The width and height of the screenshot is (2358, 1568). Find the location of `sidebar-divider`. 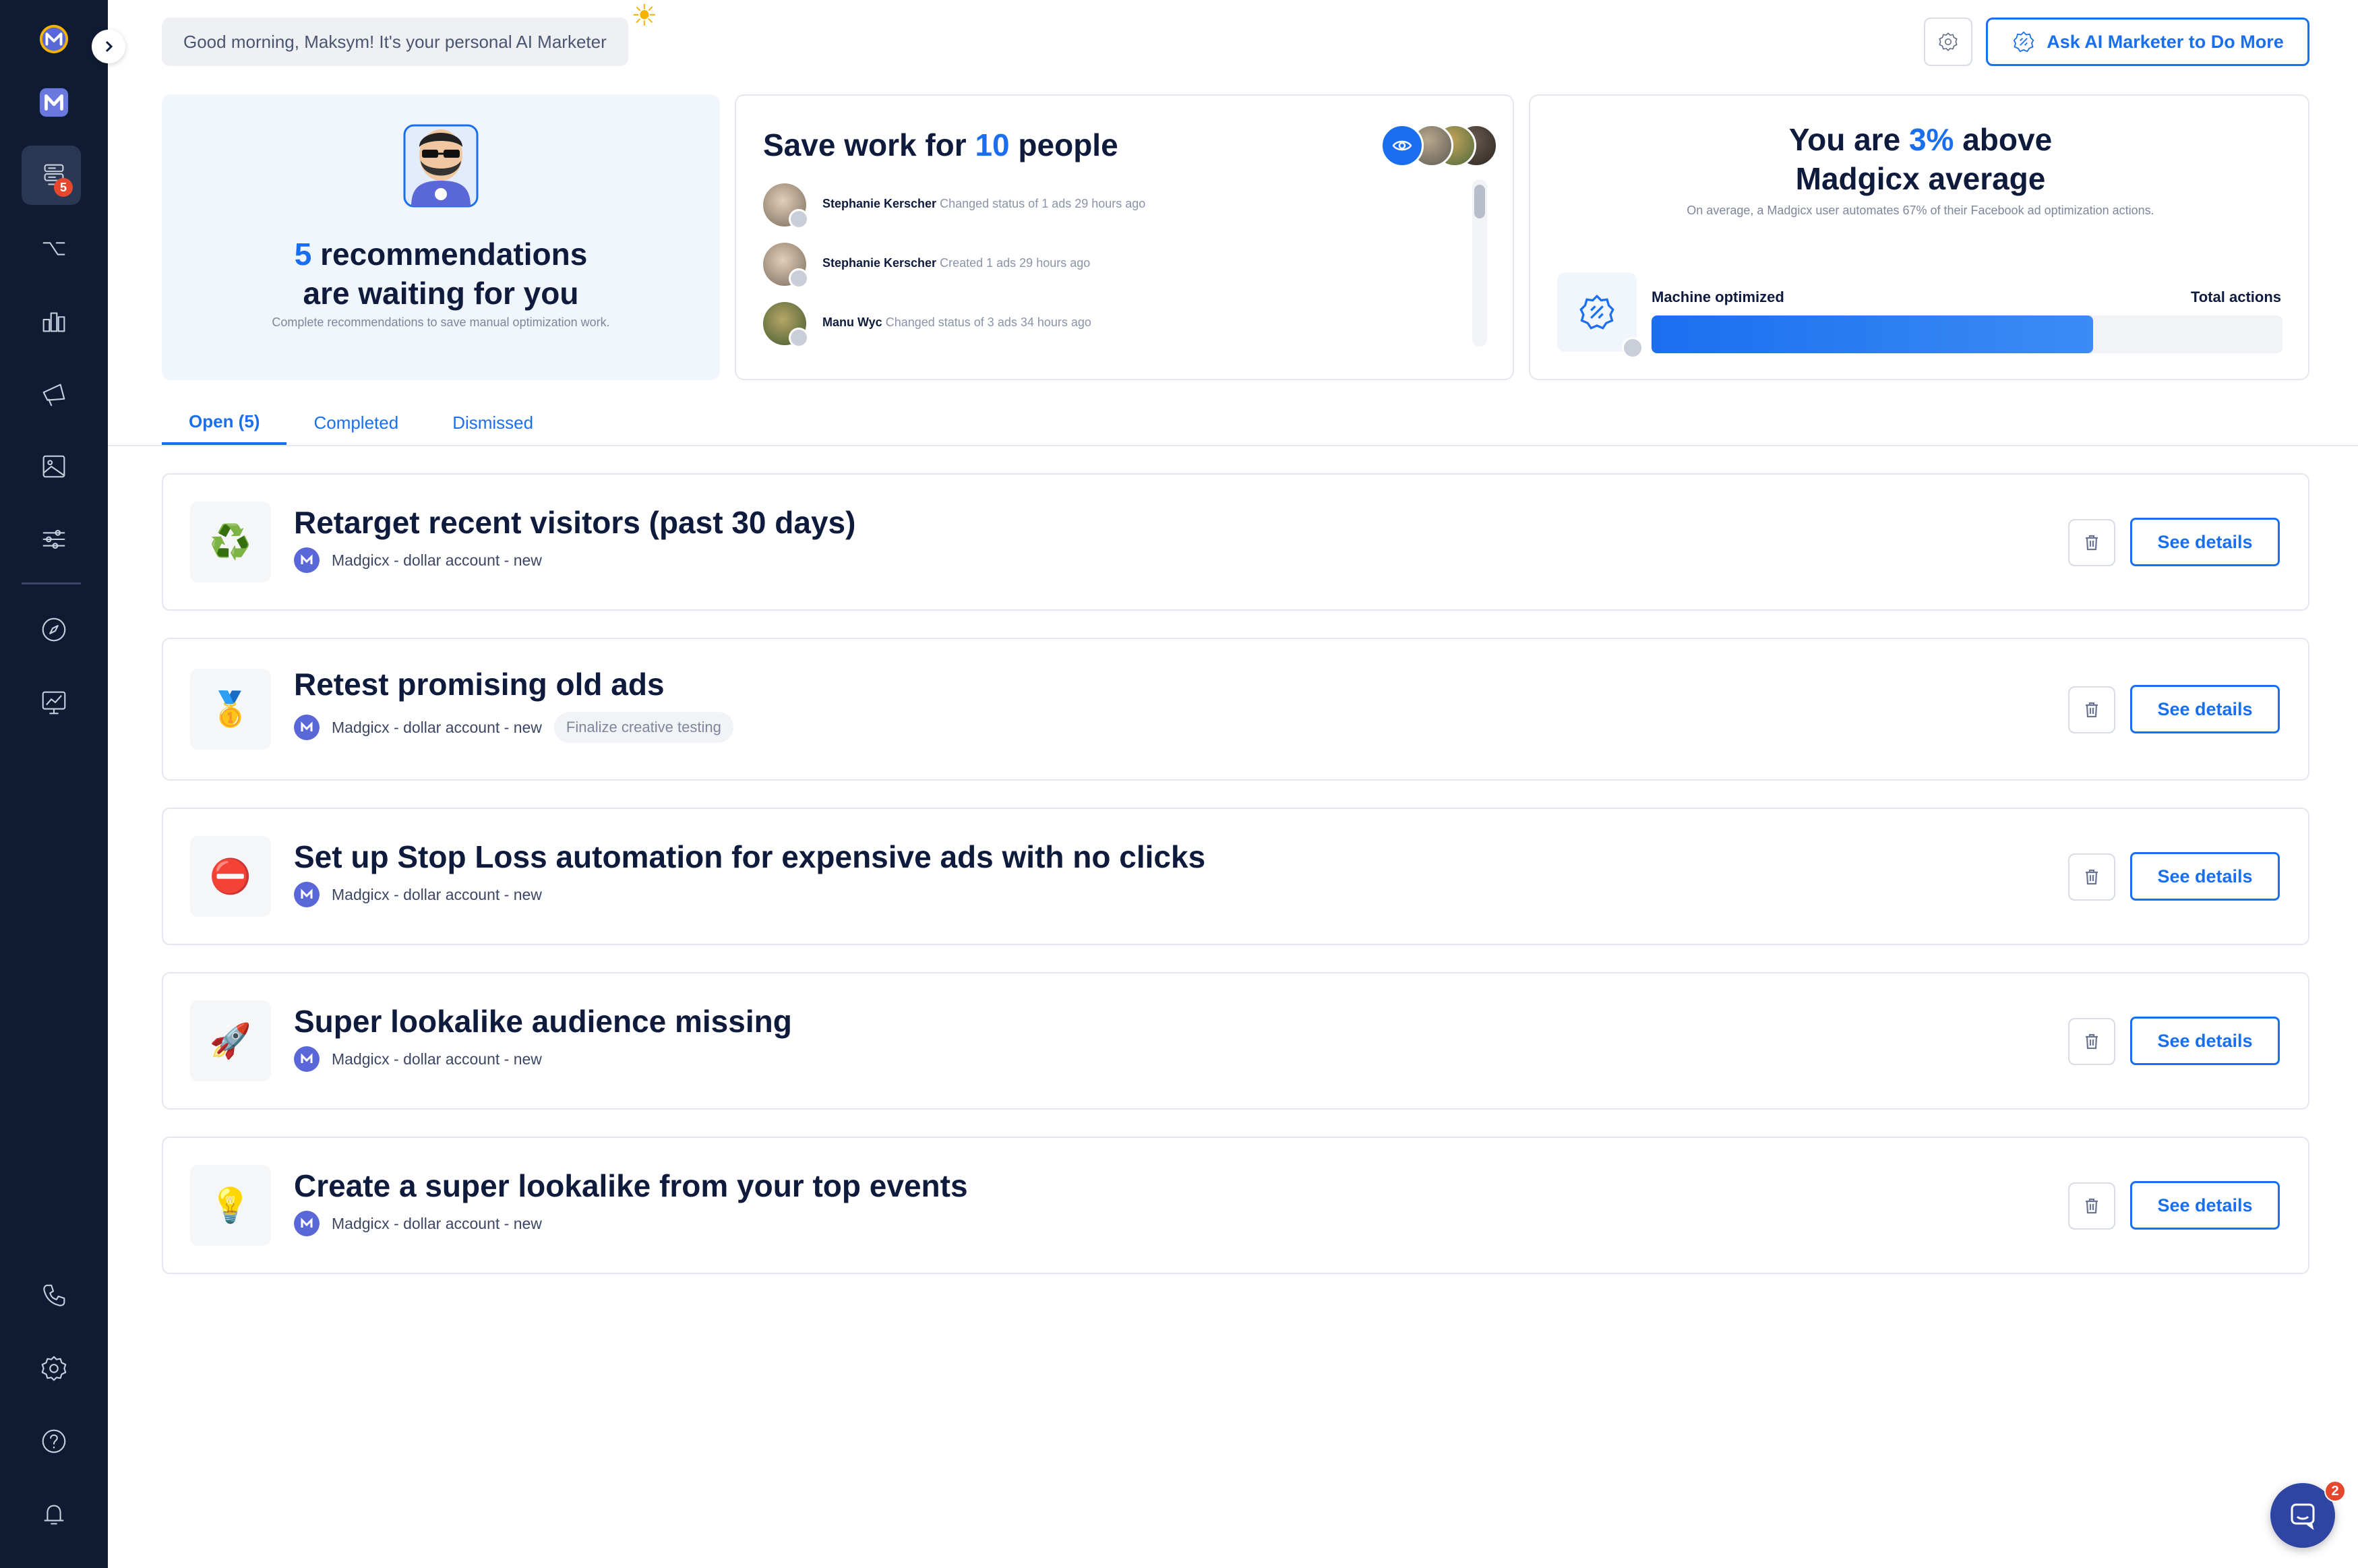

sidebar-divider is located at coordinates (51, 583).